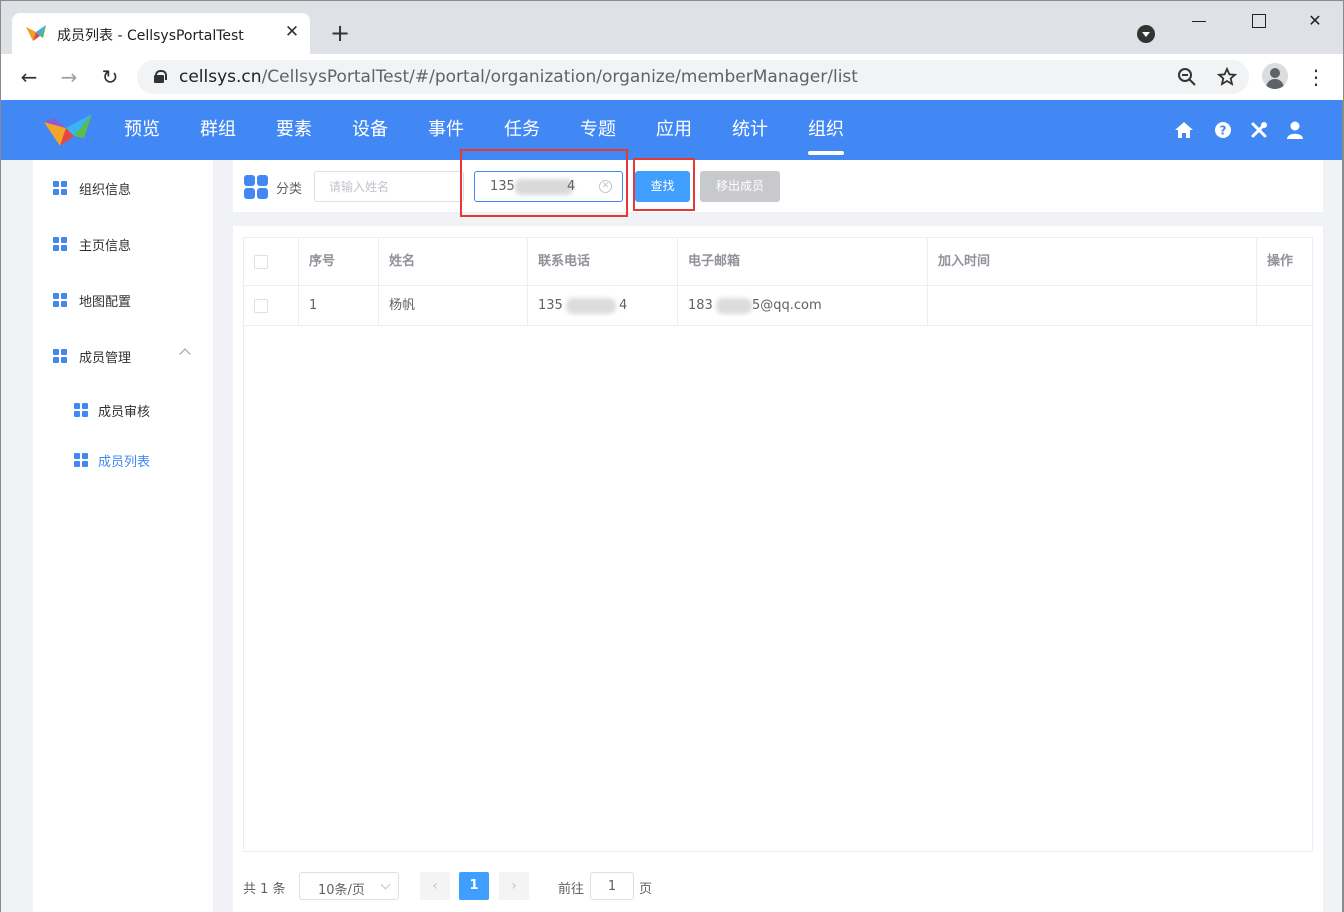 The height and width of the screenshot is (912, 1344). Describe the element at coordinates (150, 36) in the screenshot. I see `tab-title: 成员列表 - CellsysPortalTest` at that location.